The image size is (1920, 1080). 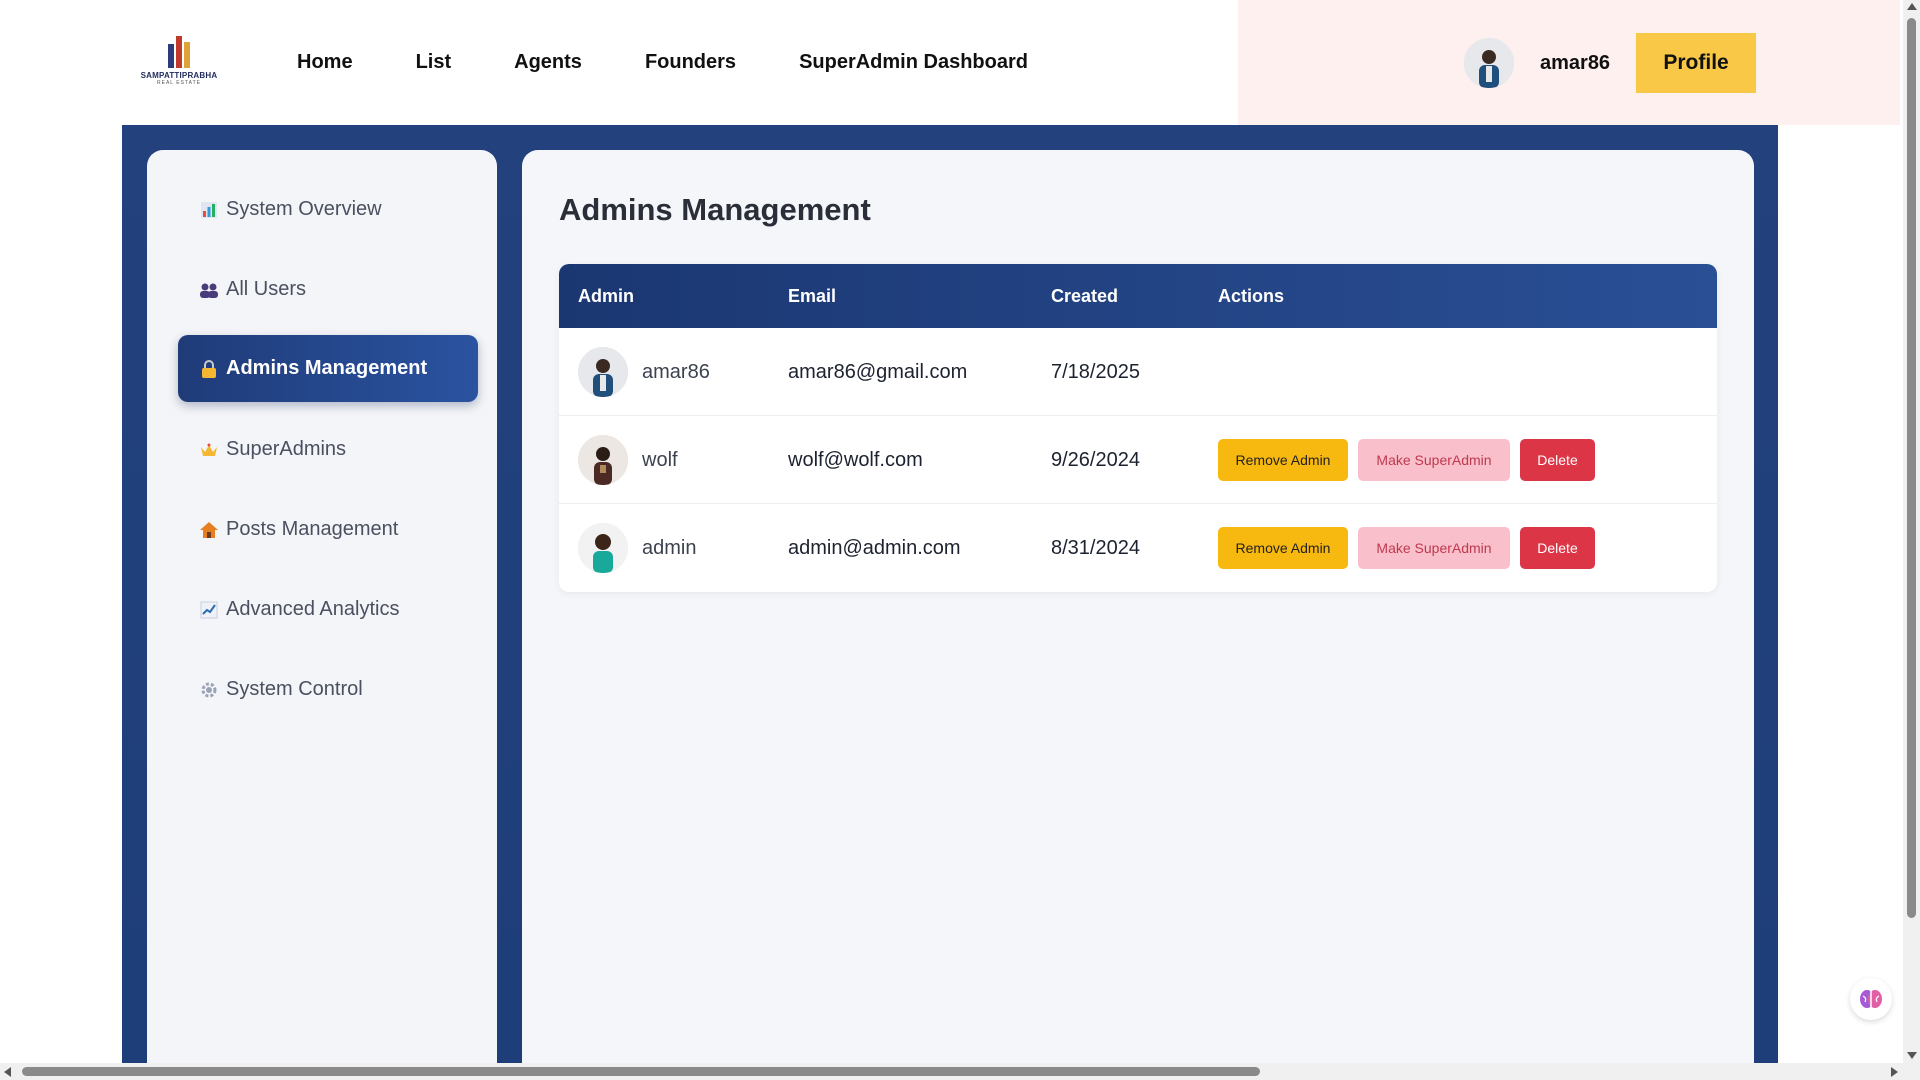 What do you see at coordinates (1911, 468) in the screenshot?
I see `vertical-scroll-thumb` at bounding box center [1911, 468].